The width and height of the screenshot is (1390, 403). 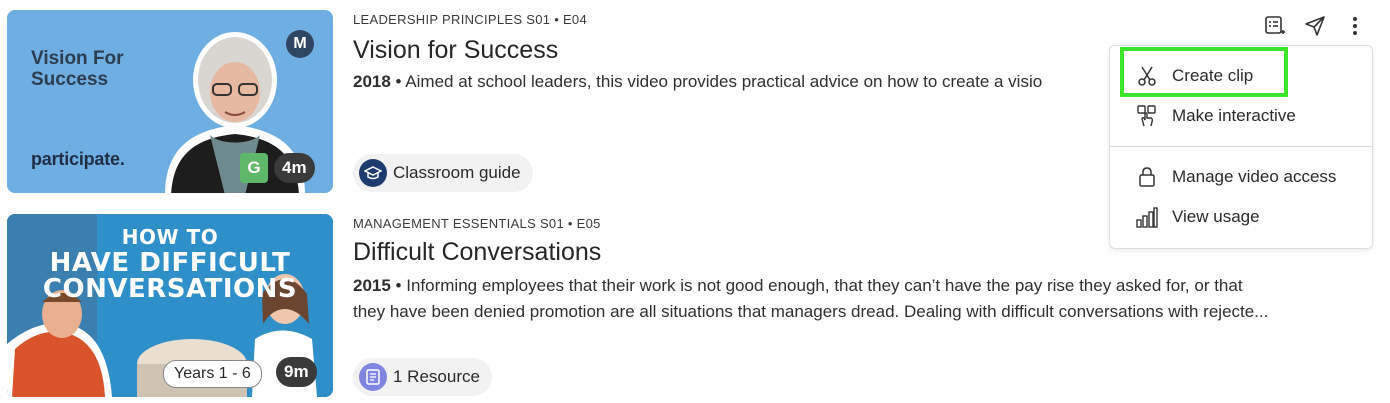 What do you see at coordinates (1204, 72) in the screenshot?
I see `highlight-box` at bounding box center [1204, 72].